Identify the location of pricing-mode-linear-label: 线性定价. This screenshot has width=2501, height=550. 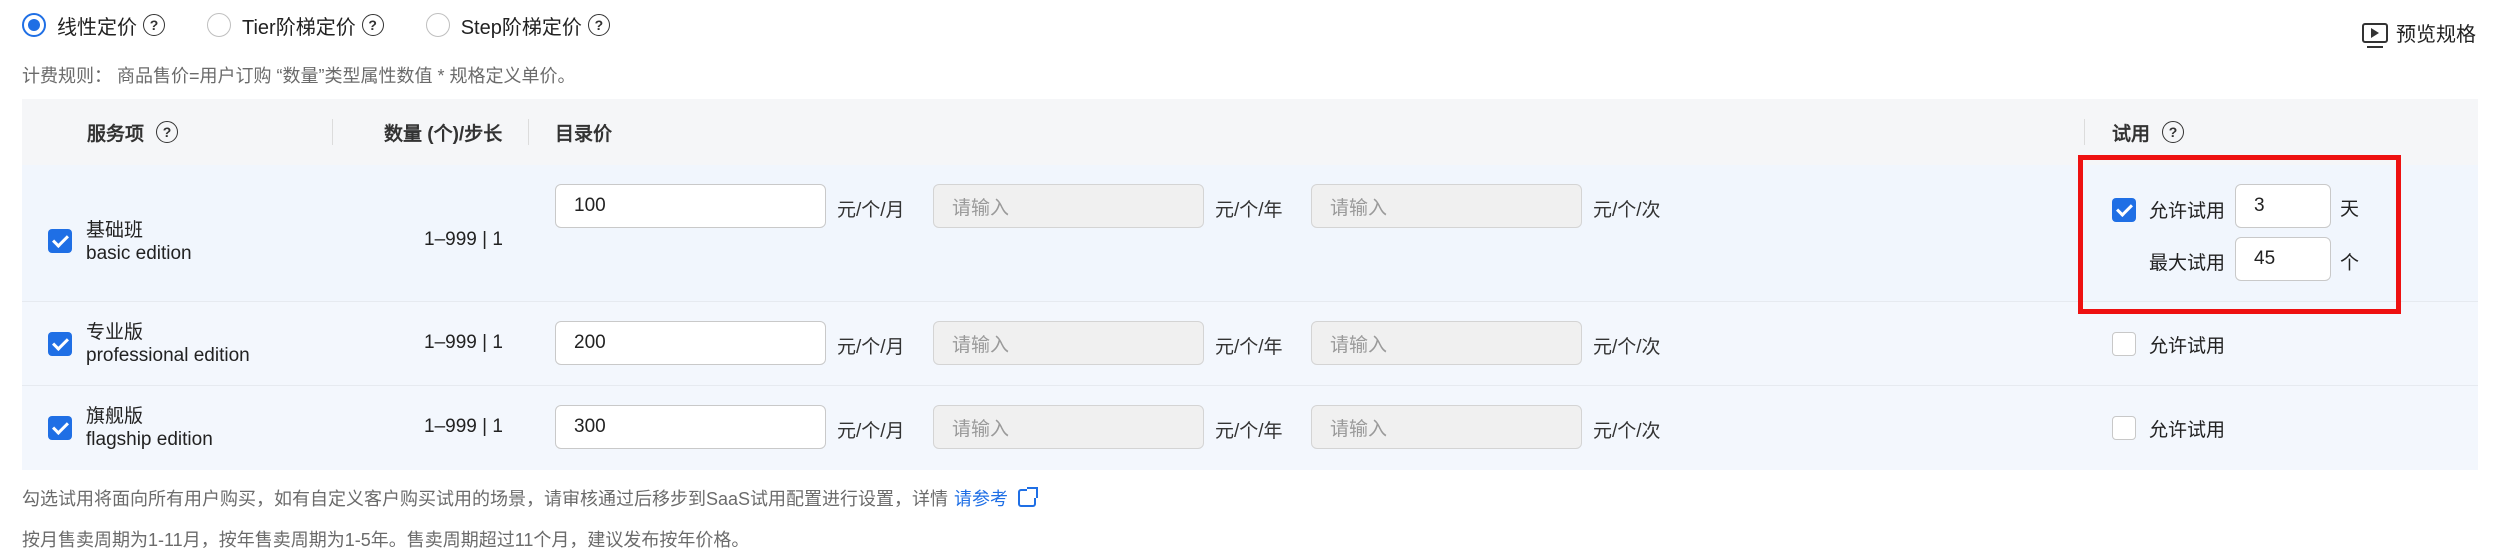
(97, 27).